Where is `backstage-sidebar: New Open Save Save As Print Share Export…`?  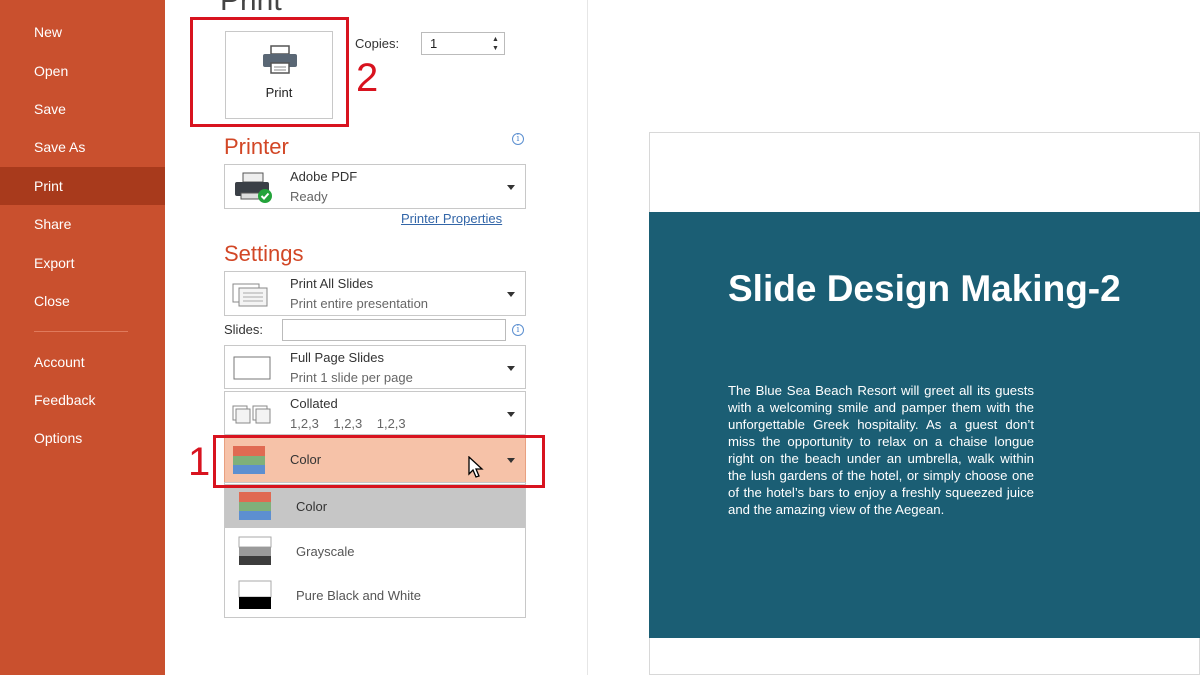
backstage-sidebar: New Open Save Save As Print Share Export… is located at coordinates (82, 337).